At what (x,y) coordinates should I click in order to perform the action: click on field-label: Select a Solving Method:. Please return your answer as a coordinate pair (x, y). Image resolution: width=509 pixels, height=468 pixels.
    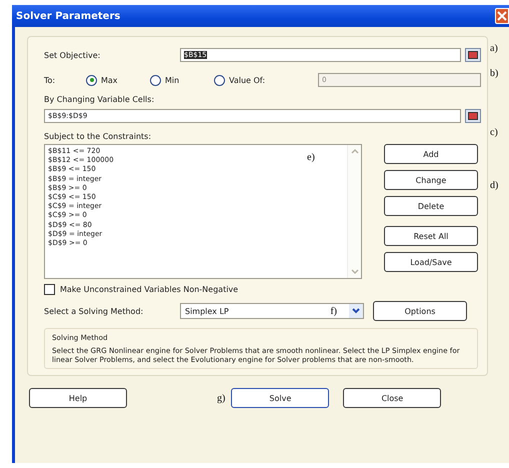
    Looking at the image, I should click on (94, 311).